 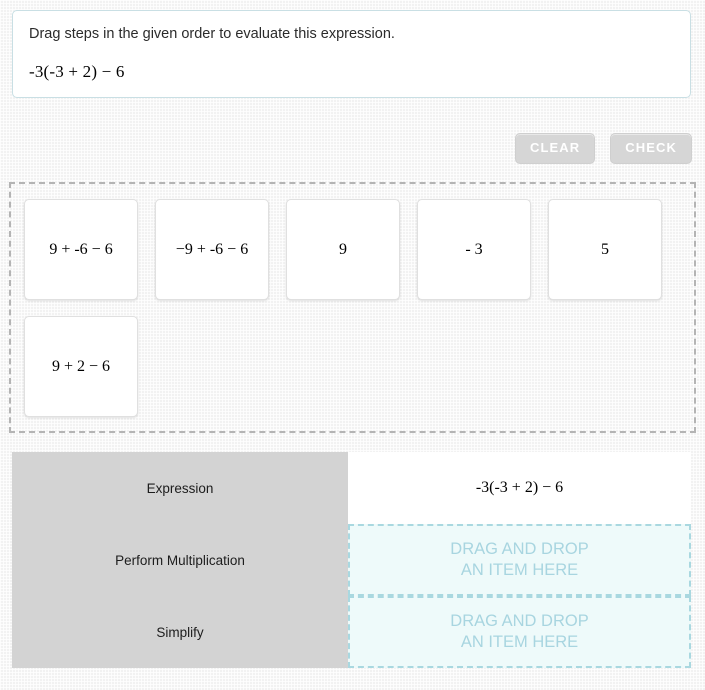 I want to click on clear-button: CLEAR, so click(x=555, y=148).